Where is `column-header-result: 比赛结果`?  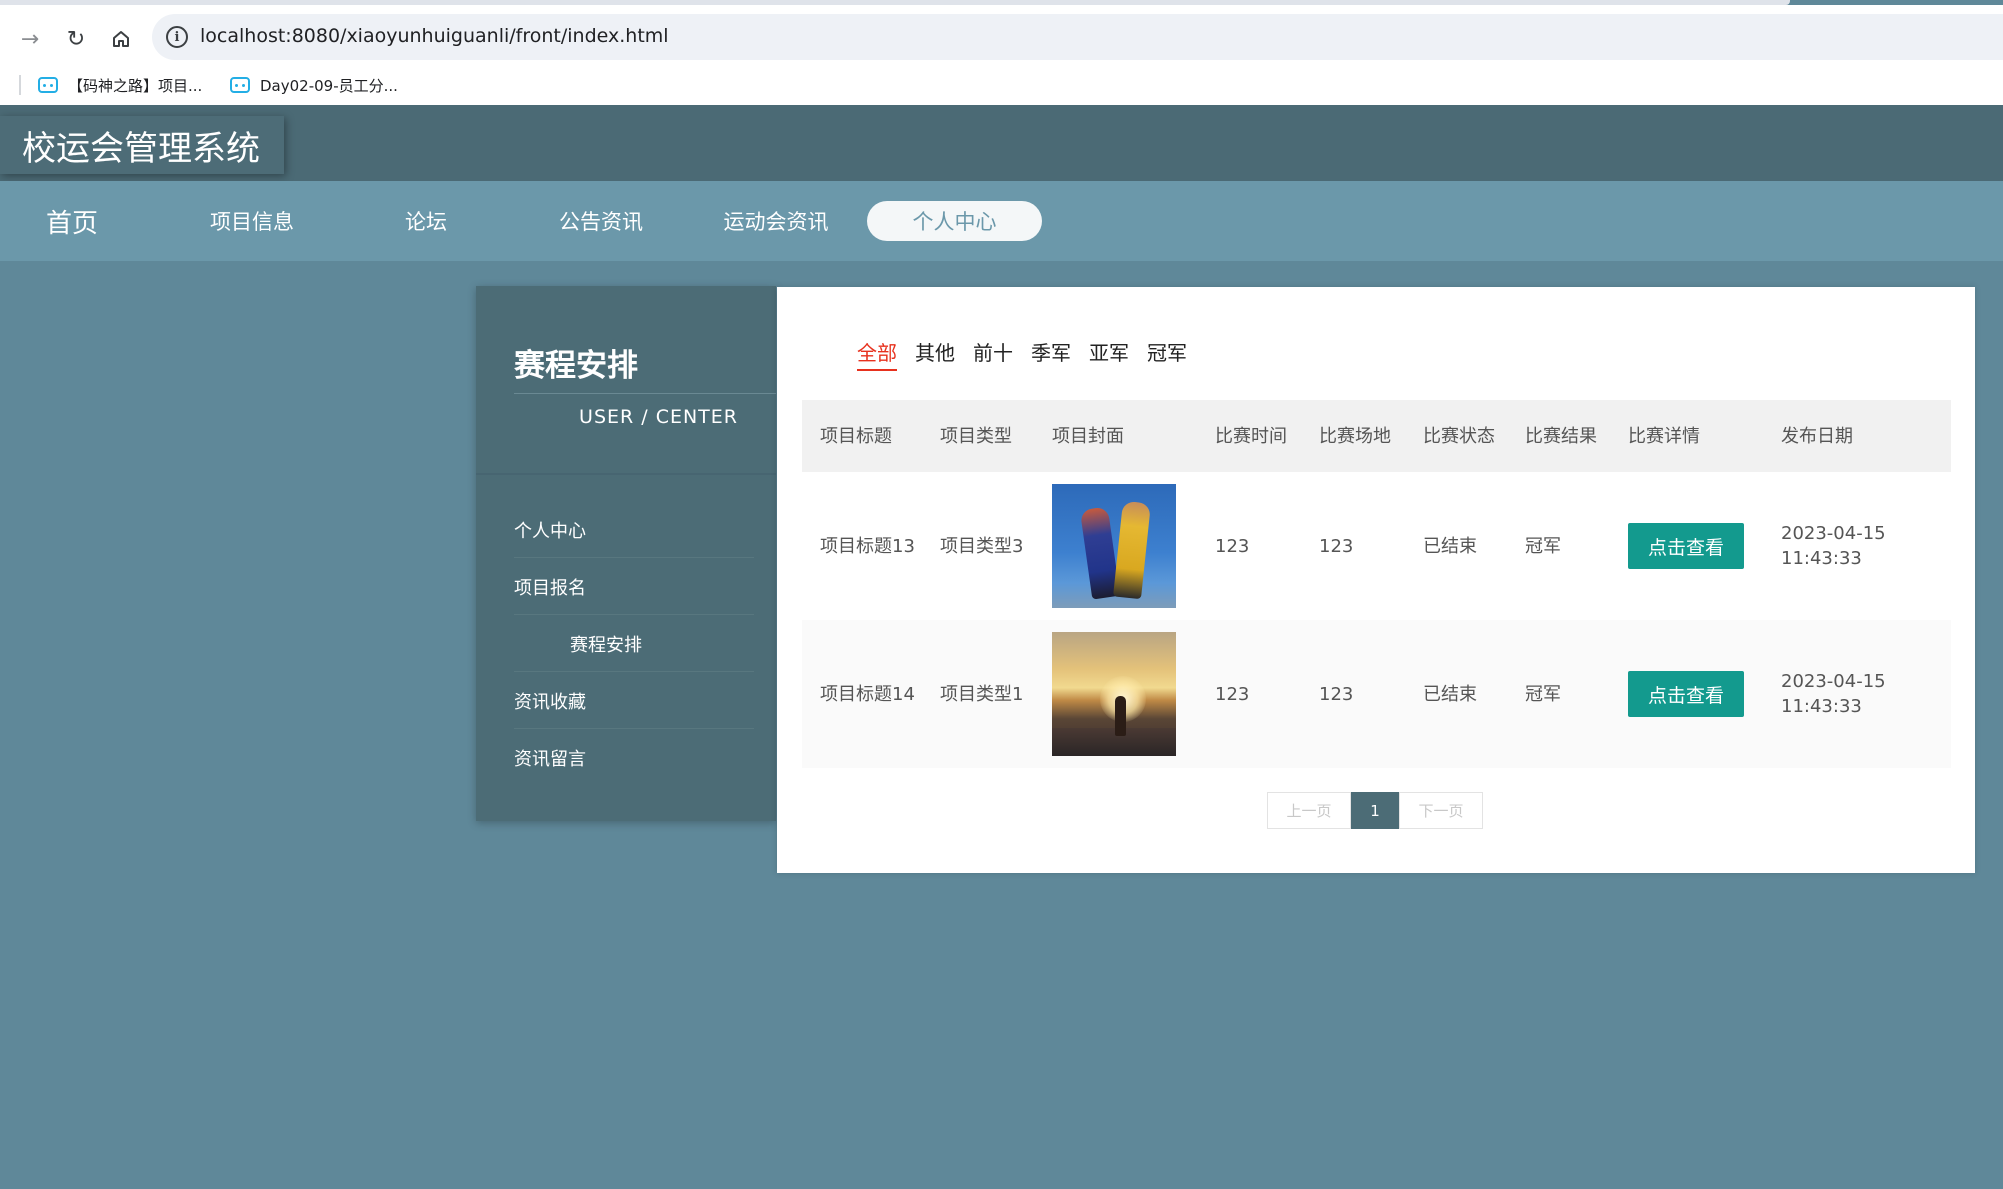 column-header-result: 比赛结果 is located at coordinates (1558, 436).